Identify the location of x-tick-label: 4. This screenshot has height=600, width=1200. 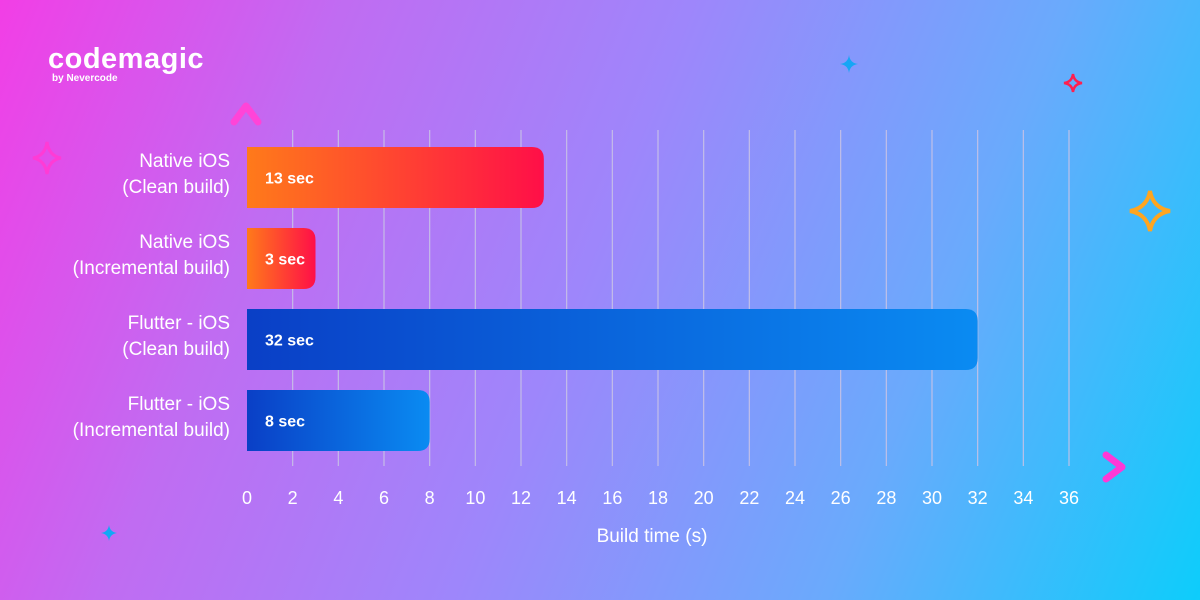
(338, 498).